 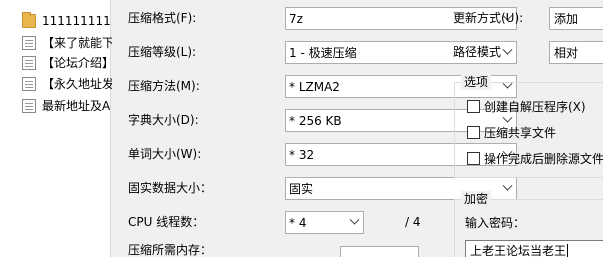 I want to click on compress-shared-files-checkbox: 压缩共享文件, so click(x=511, y=132).